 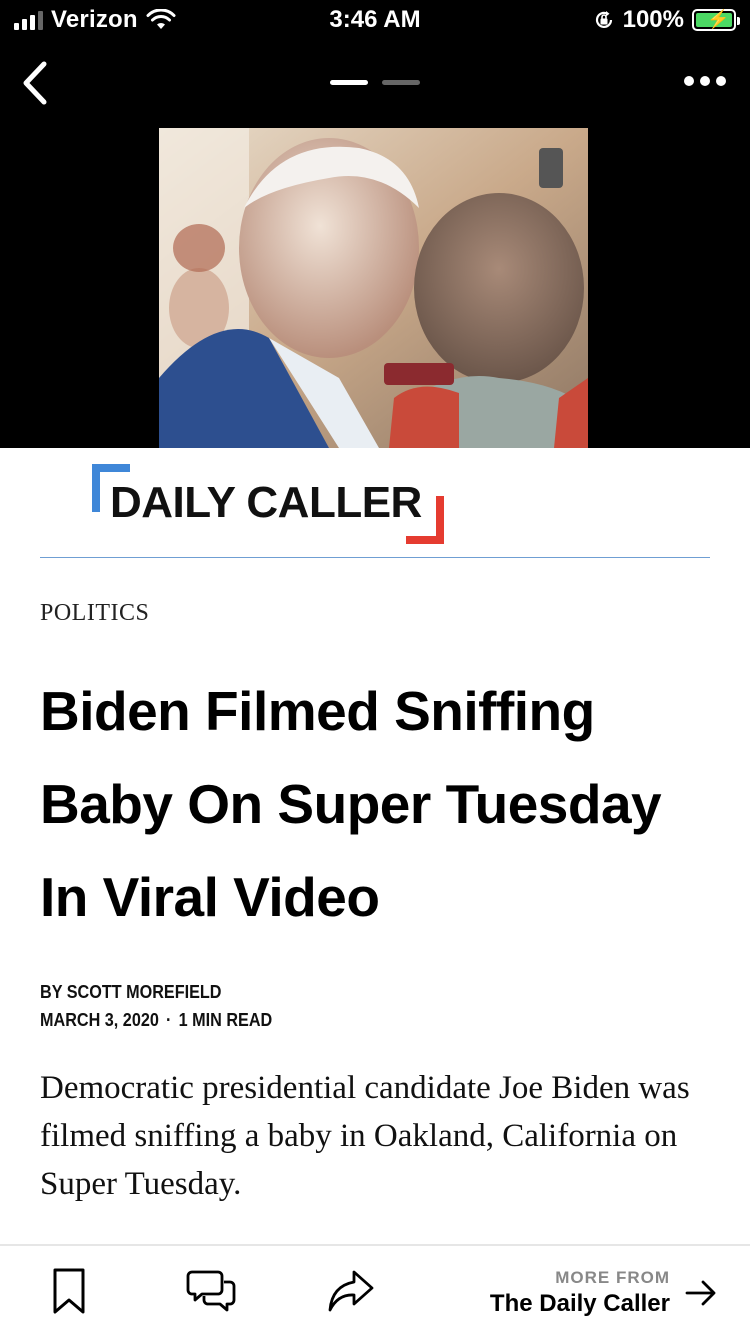 I want to click on comments-button, so click(x=211, y=1291).